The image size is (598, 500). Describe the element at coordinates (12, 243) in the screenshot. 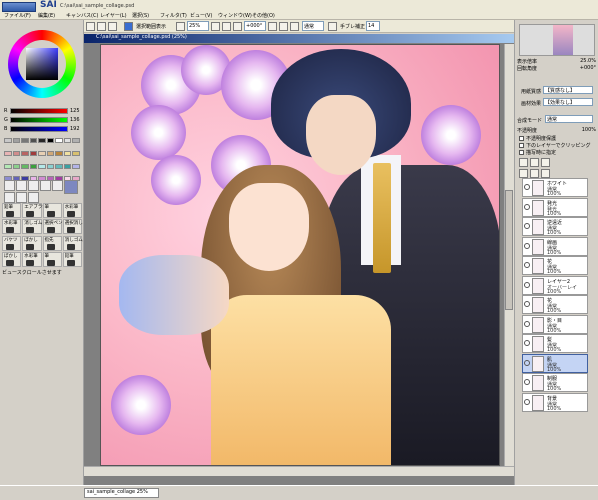

I see `brush-slot: バケツ` at that location.